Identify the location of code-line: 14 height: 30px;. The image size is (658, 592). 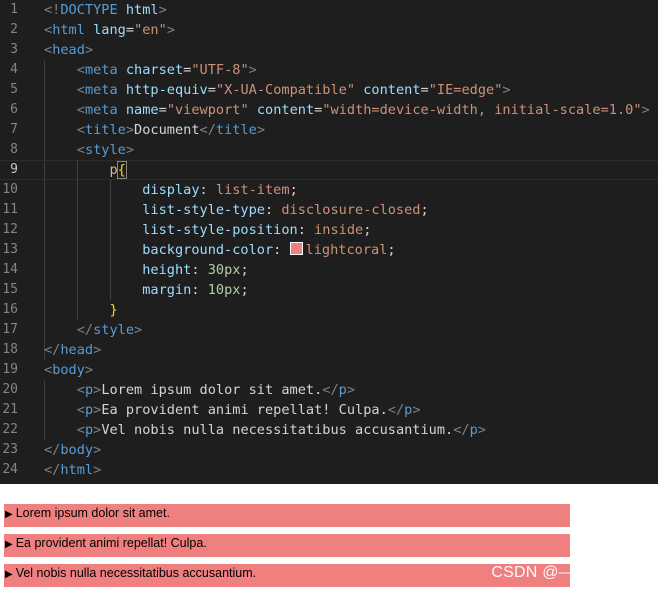
(329, 270).